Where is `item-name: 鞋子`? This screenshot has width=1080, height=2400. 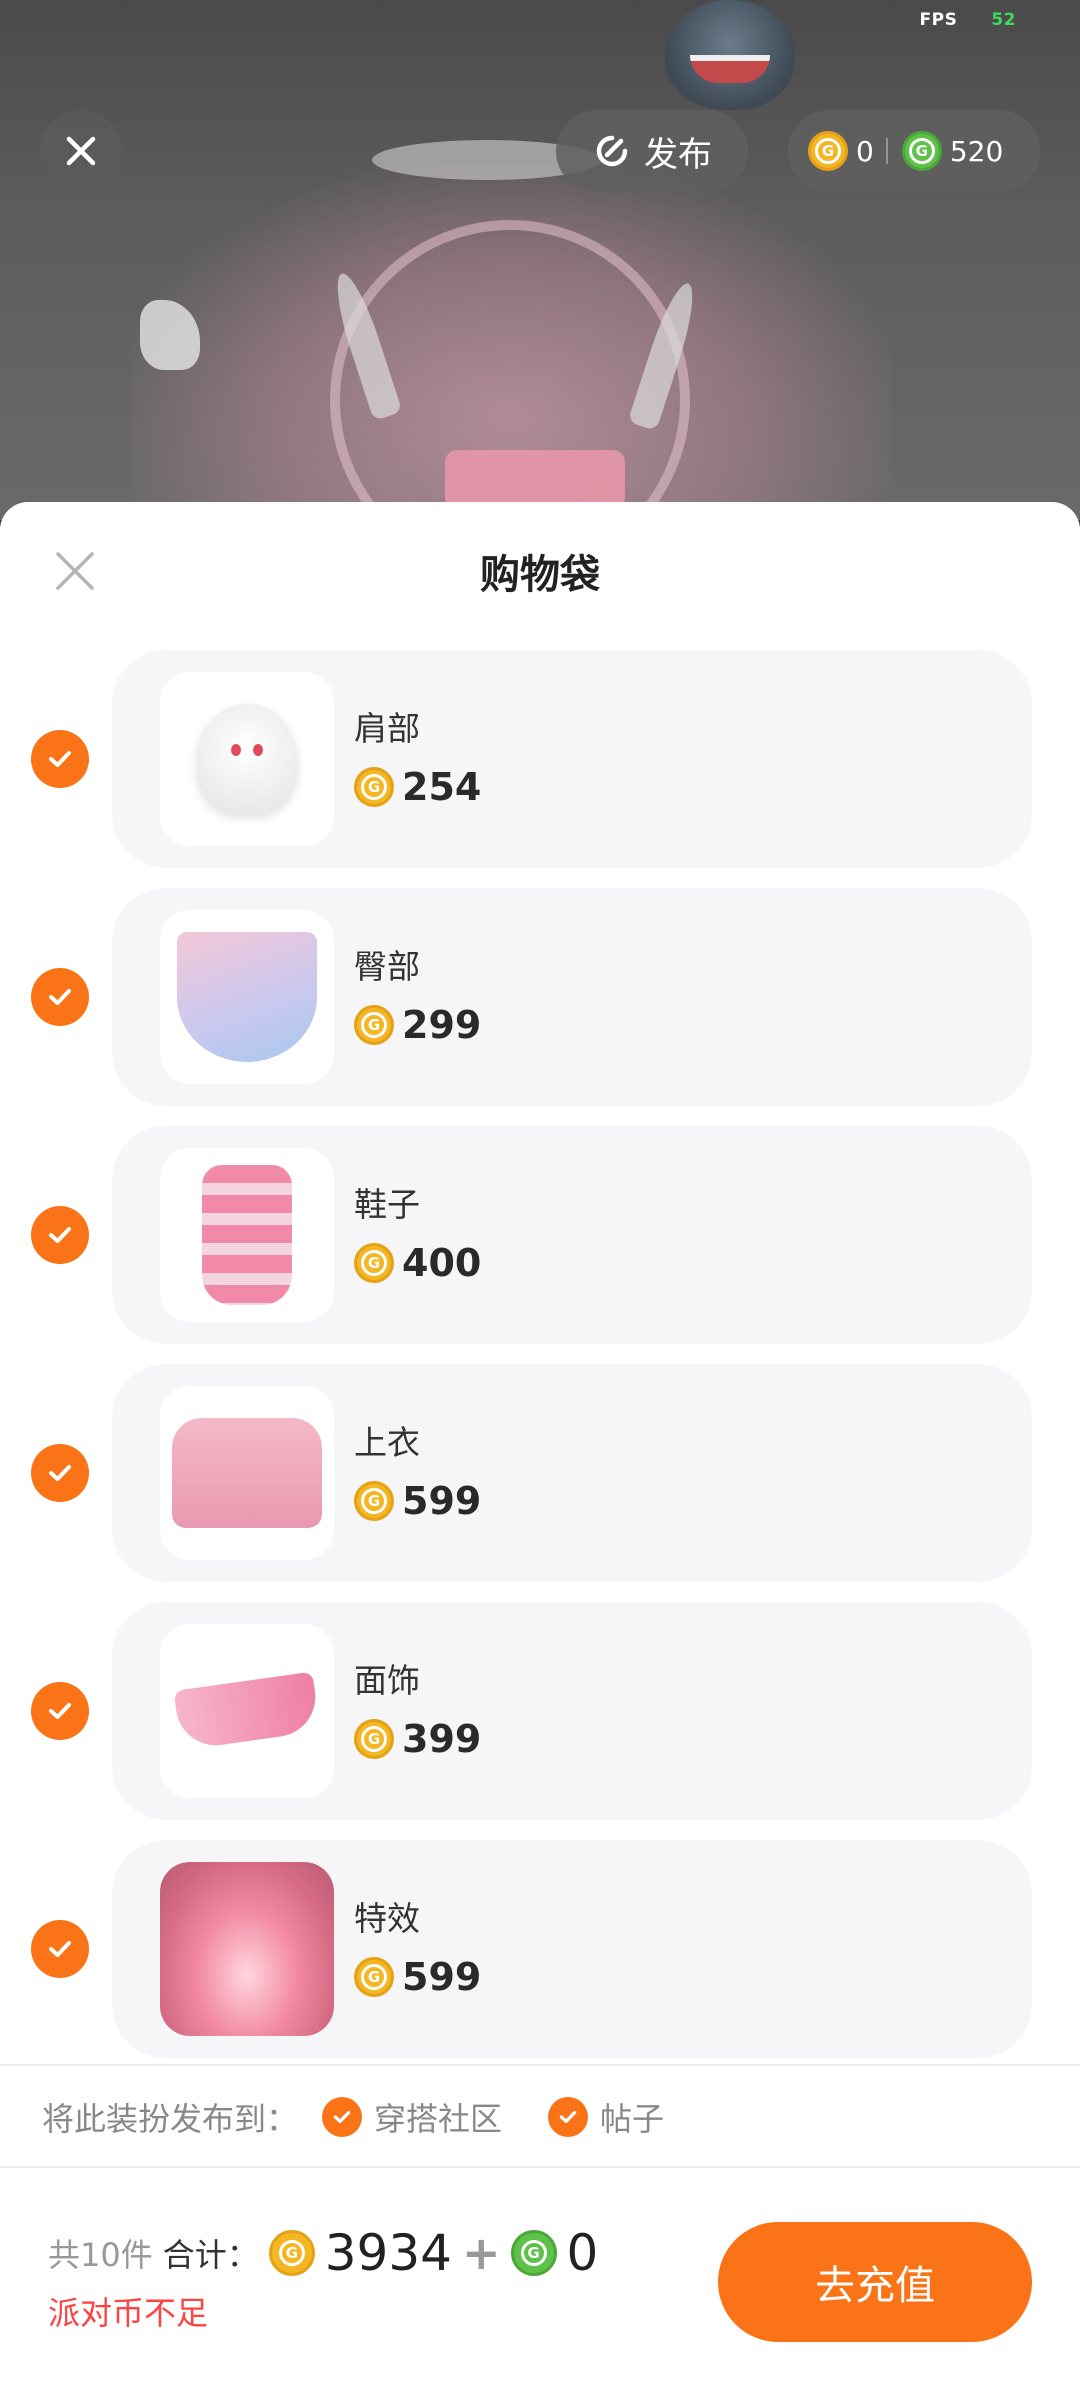
item-name: 鞋子 is located at coordinates (387, 1204).